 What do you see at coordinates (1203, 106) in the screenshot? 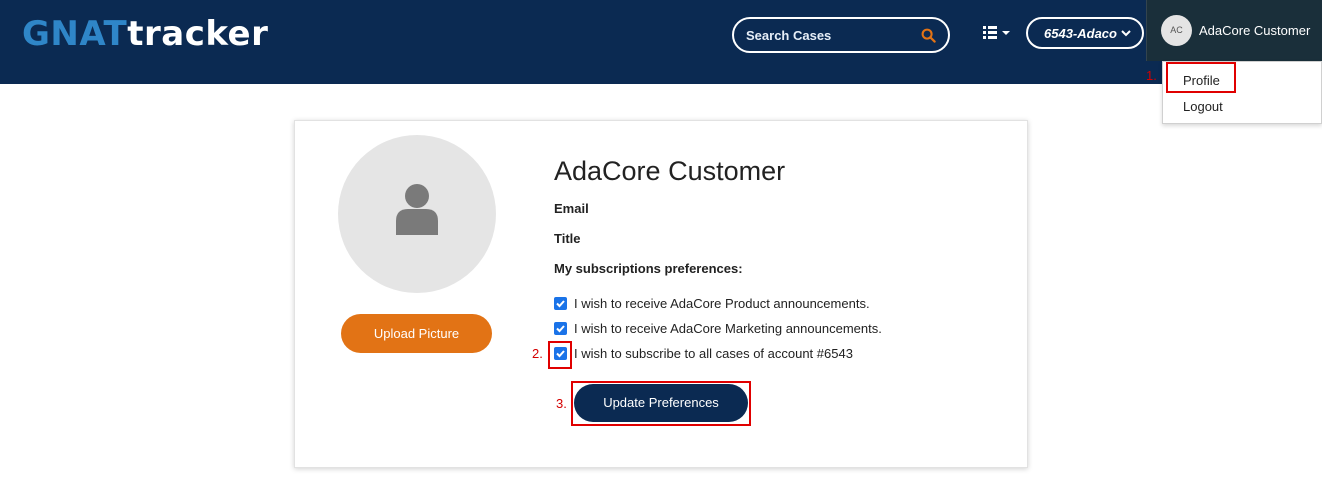
I see `dropdown-item-logout: Logout` at bounding box center [1203, 106].